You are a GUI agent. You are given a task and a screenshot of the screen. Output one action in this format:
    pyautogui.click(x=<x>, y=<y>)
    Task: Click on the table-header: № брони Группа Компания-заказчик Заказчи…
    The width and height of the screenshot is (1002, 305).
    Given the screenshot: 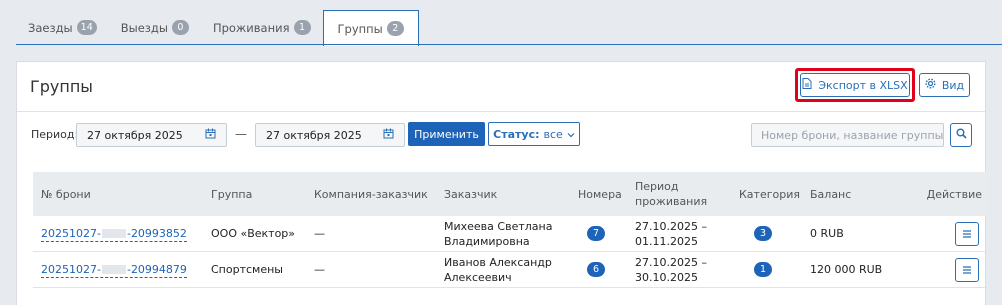 What is the action you would take?
    pyautogui.click(x=510, y=194)
    